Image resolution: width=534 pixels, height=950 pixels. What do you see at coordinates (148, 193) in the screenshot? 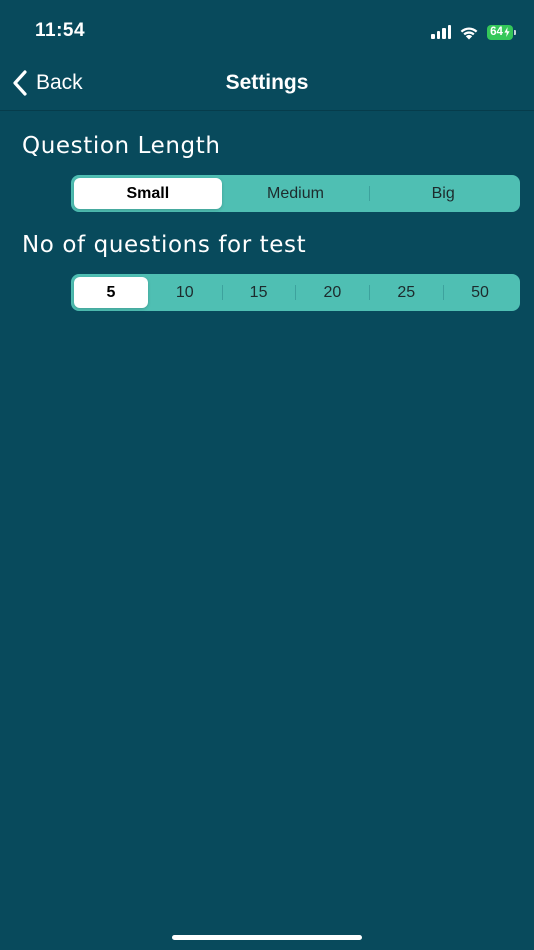
I see `length-option-small: Small` at bounding box center [148, 193].